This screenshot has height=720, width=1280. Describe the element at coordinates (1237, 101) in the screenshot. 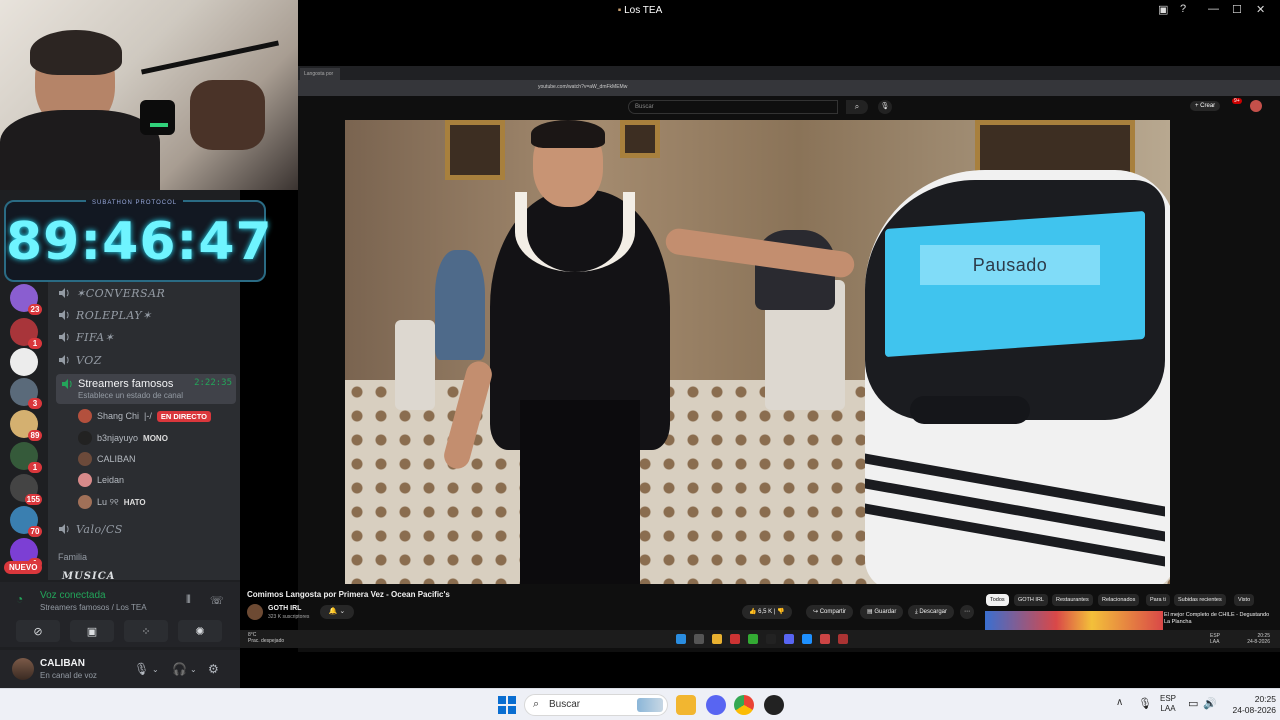

I see `notification-badge: 9+` at that location.